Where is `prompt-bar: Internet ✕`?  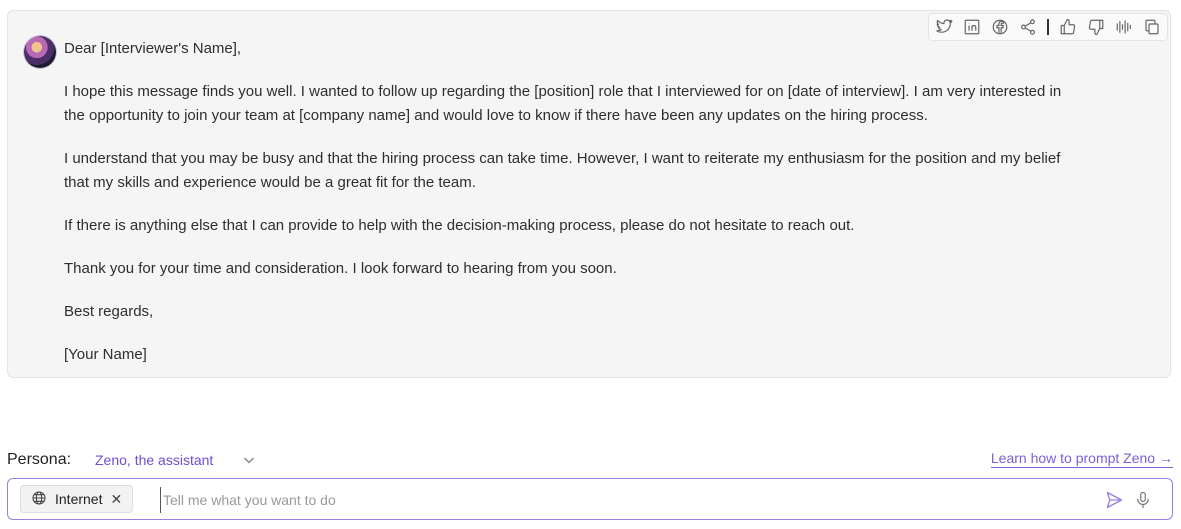 prompt-bar: Internet ✕ is located at coordinates (590, 499).